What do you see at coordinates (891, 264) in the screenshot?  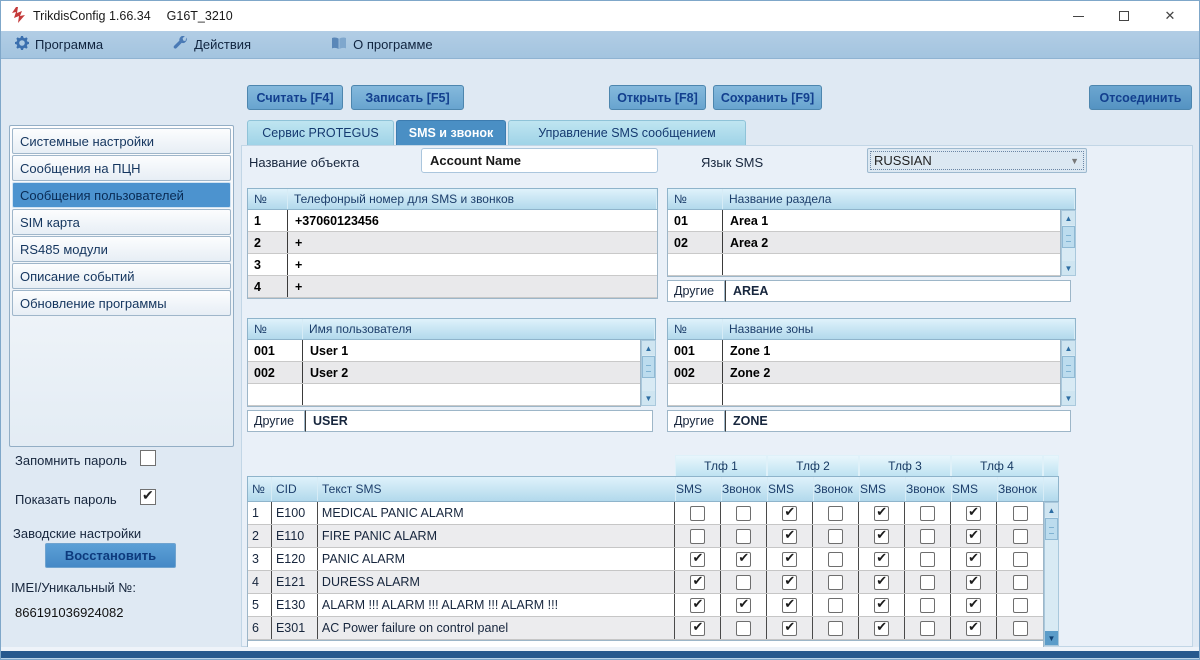 I see `area-name-cell` at bounding box center [891, 264].